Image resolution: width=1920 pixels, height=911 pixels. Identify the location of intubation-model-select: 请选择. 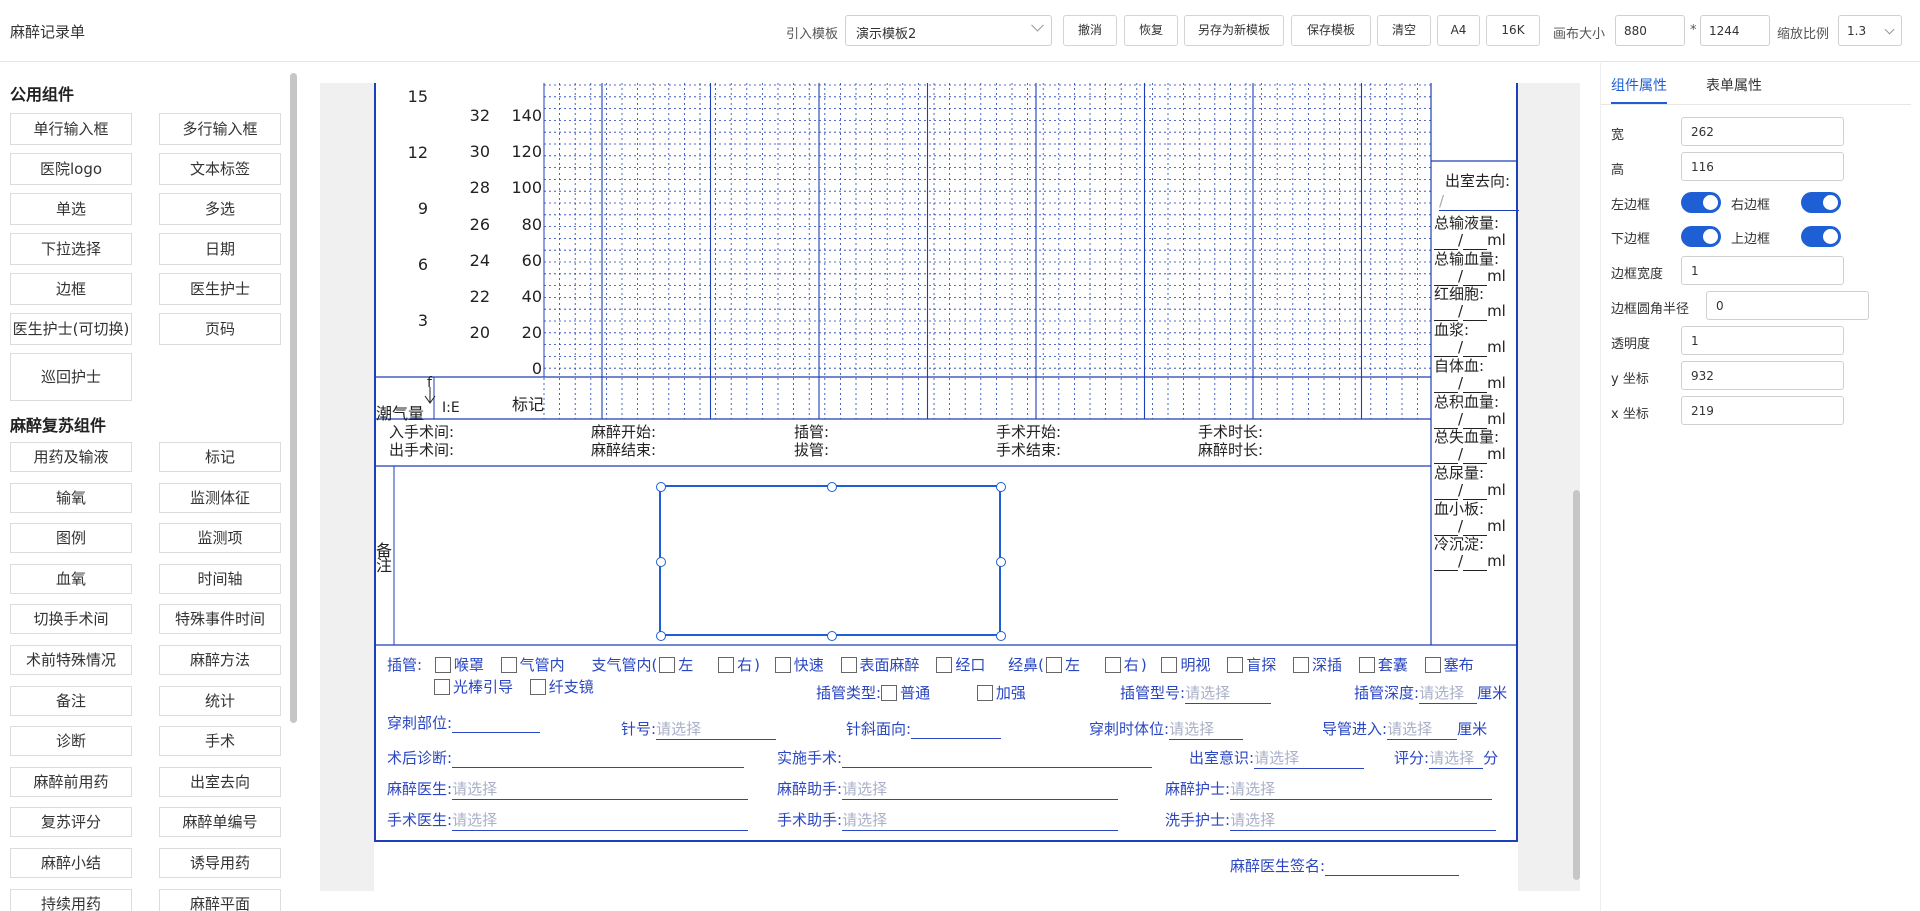
(1228, 693).